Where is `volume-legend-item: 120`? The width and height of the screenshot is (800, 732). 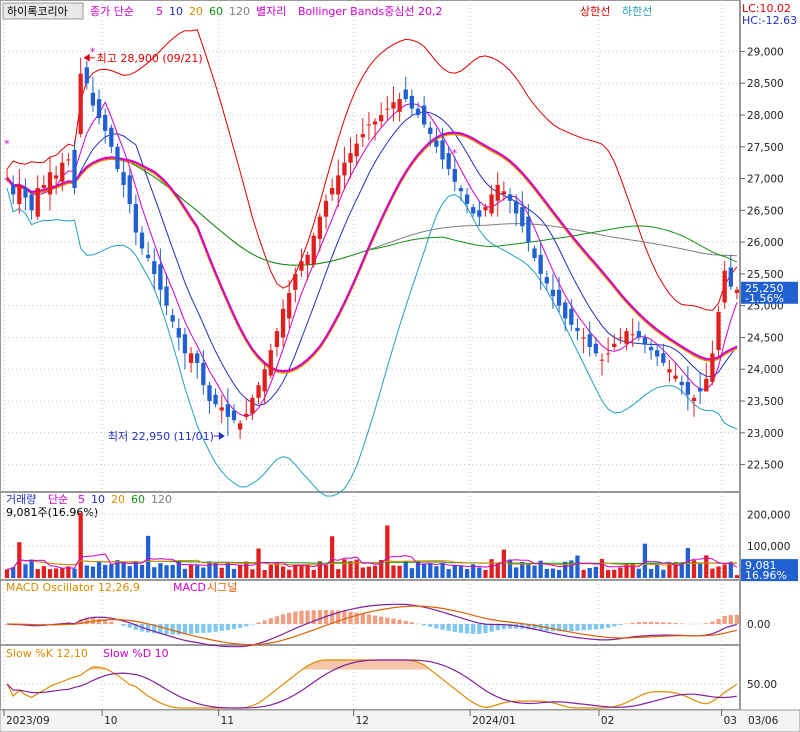
volume-legend-item: 120 is located at coordinates (161, 499).